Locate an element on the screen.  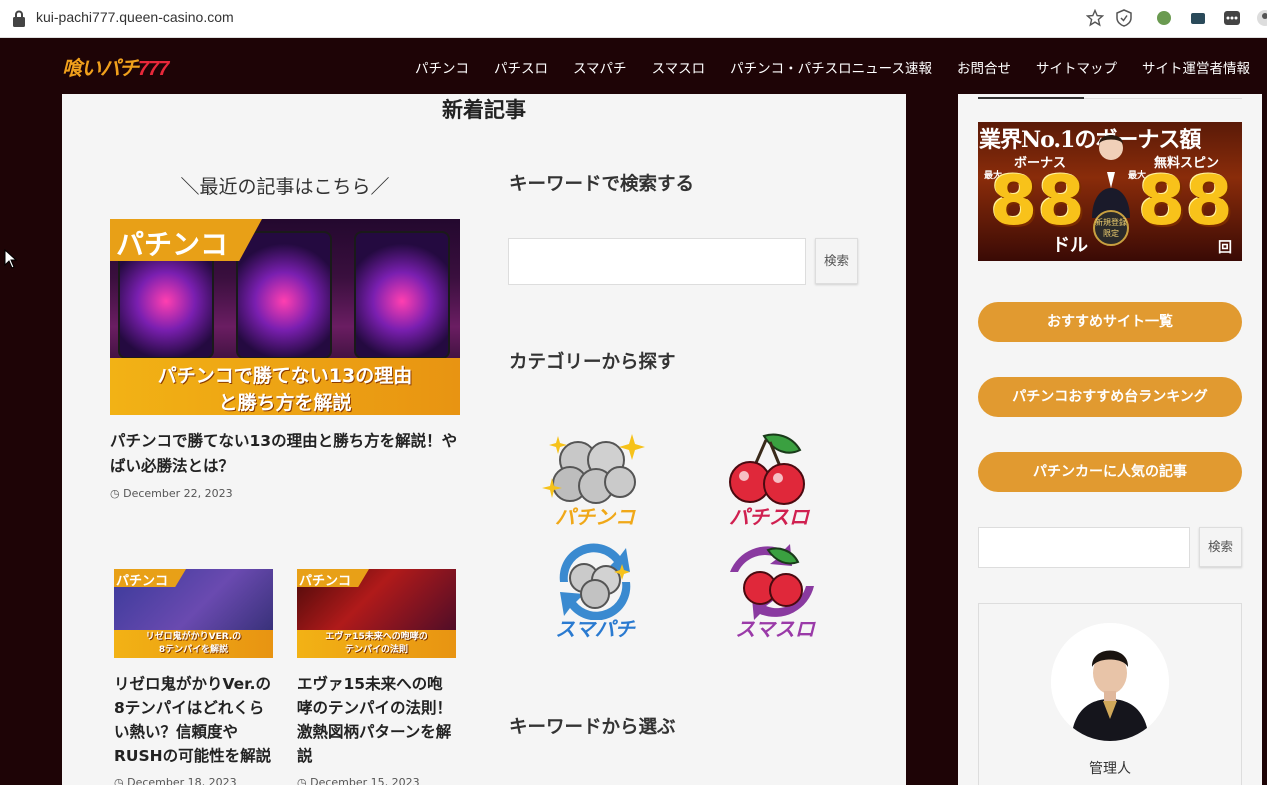
active-tab-indicator is located at coordinates (1031, 98).